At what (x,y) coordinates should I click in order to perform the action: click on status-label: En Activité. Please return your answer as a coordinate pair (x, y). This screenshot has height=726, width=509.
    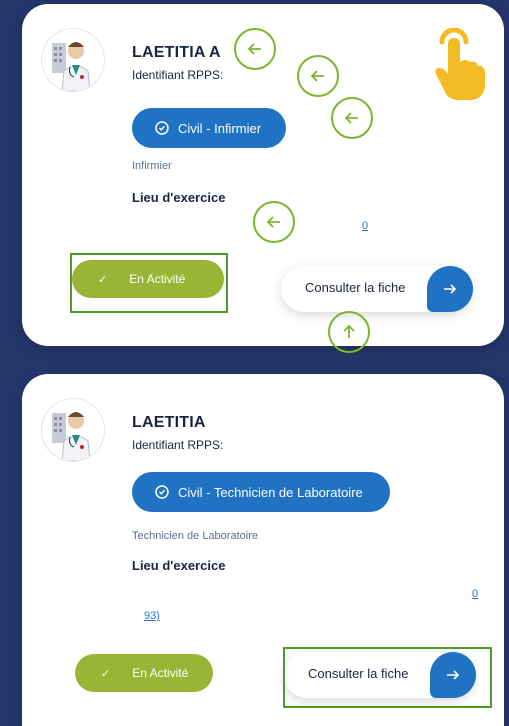
    Looking at the image, I should click on (160, 673).